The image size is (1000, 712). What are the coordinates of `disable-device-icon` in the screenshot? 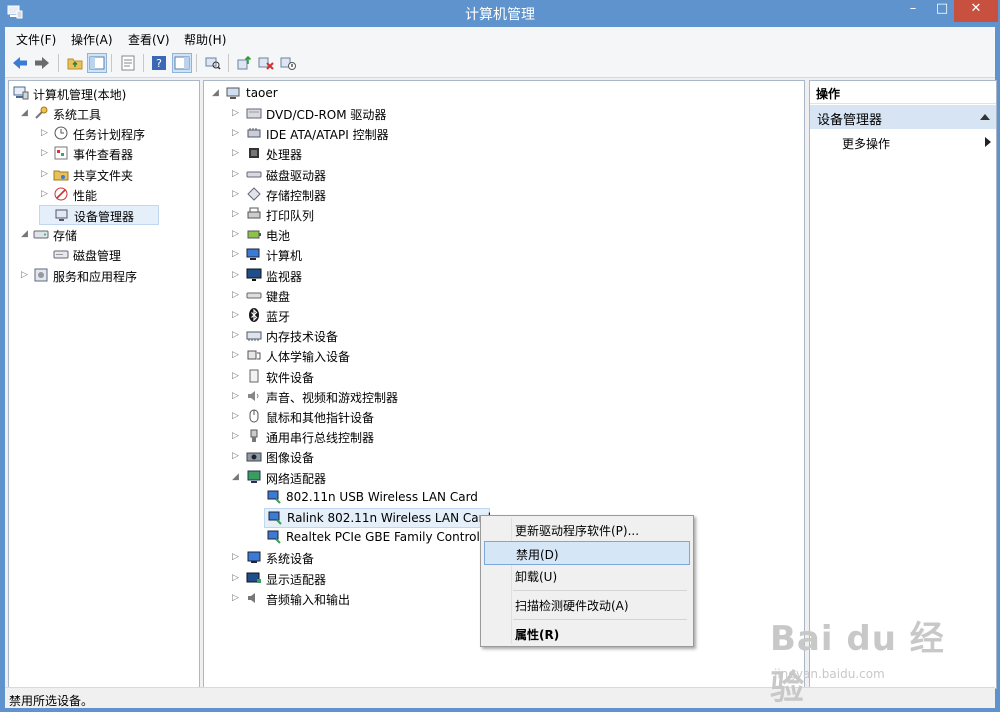 It's located at (288, 63).